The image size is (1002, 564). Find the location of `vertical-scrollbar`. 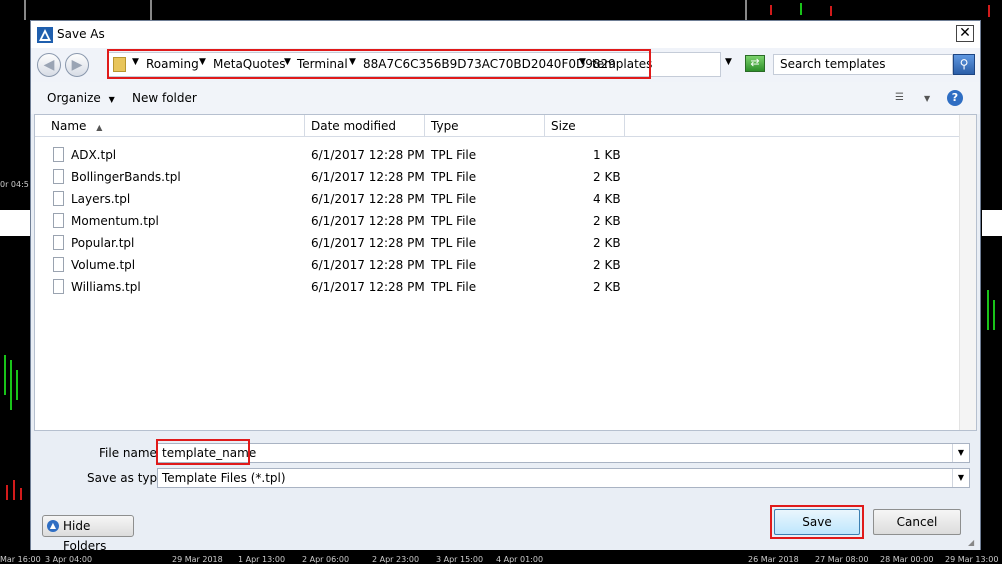

vertical-scrollbar is located at coordinates (967, 272).